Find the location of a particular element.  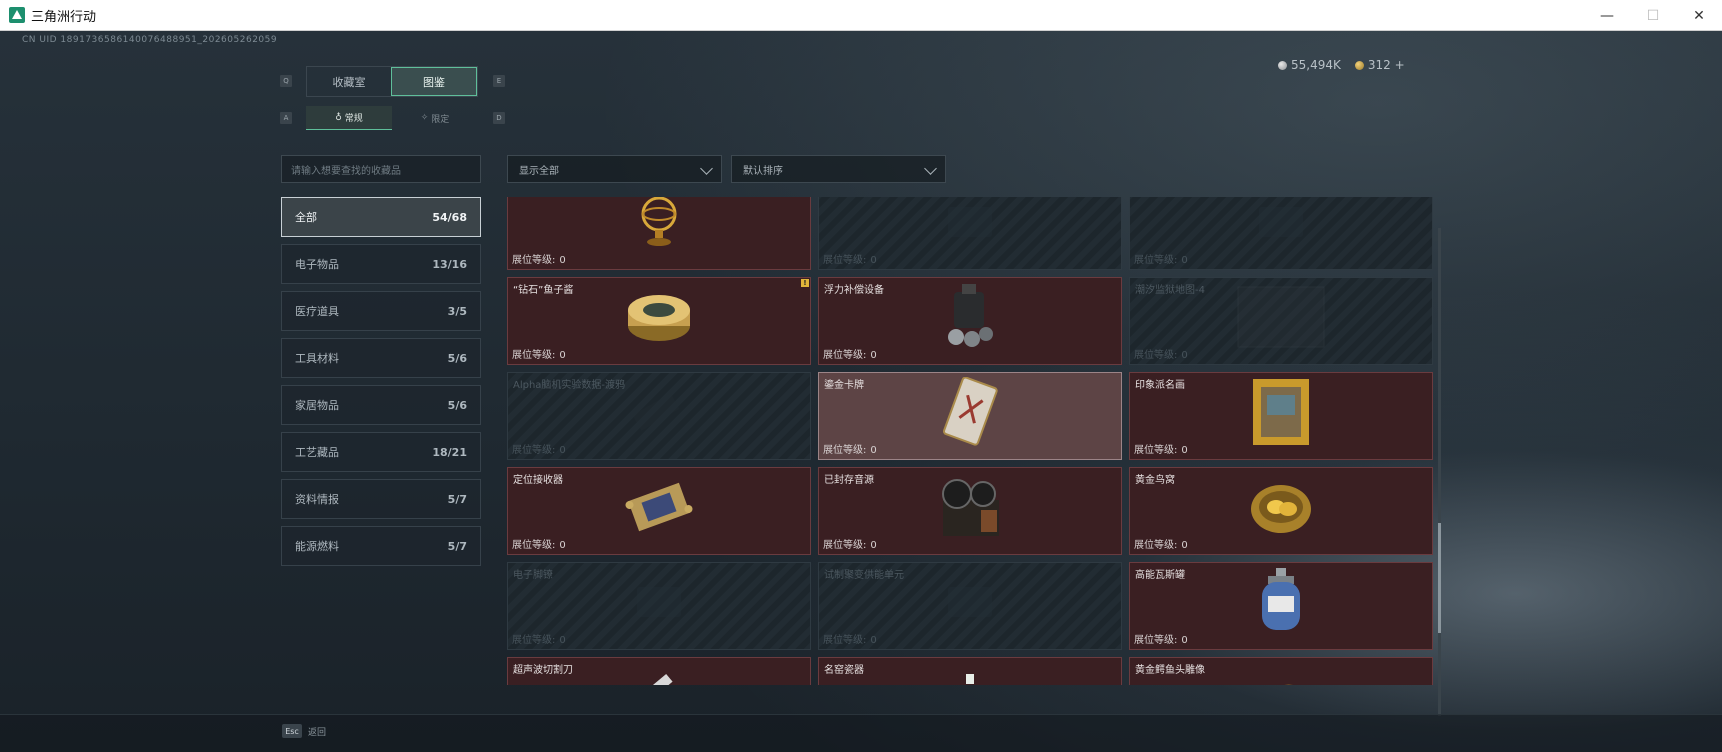

category-tools: 工具材料 5/6 is located at coordinates (381, 358).